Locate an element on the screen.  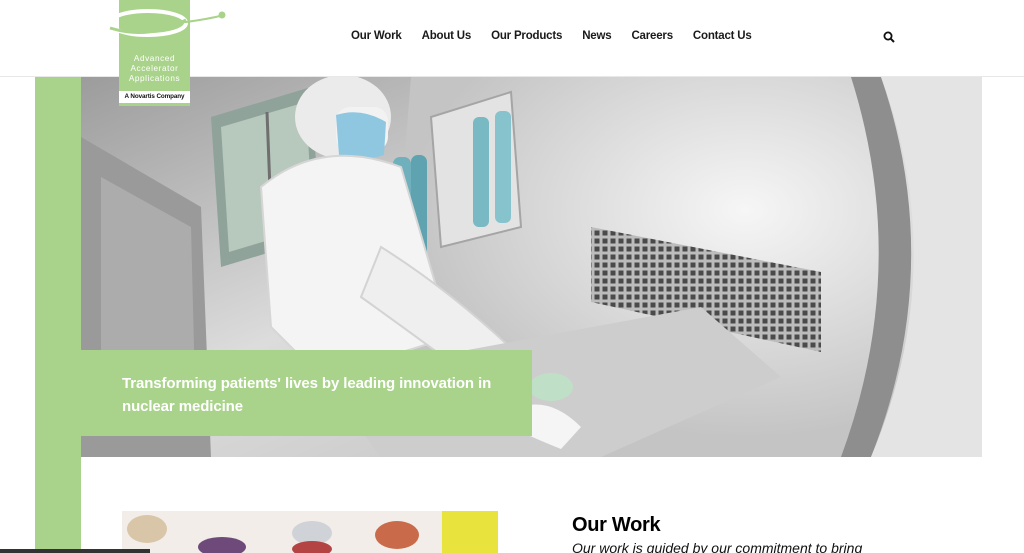
logo-line-3: Applications is located at coordinates (154, 78).